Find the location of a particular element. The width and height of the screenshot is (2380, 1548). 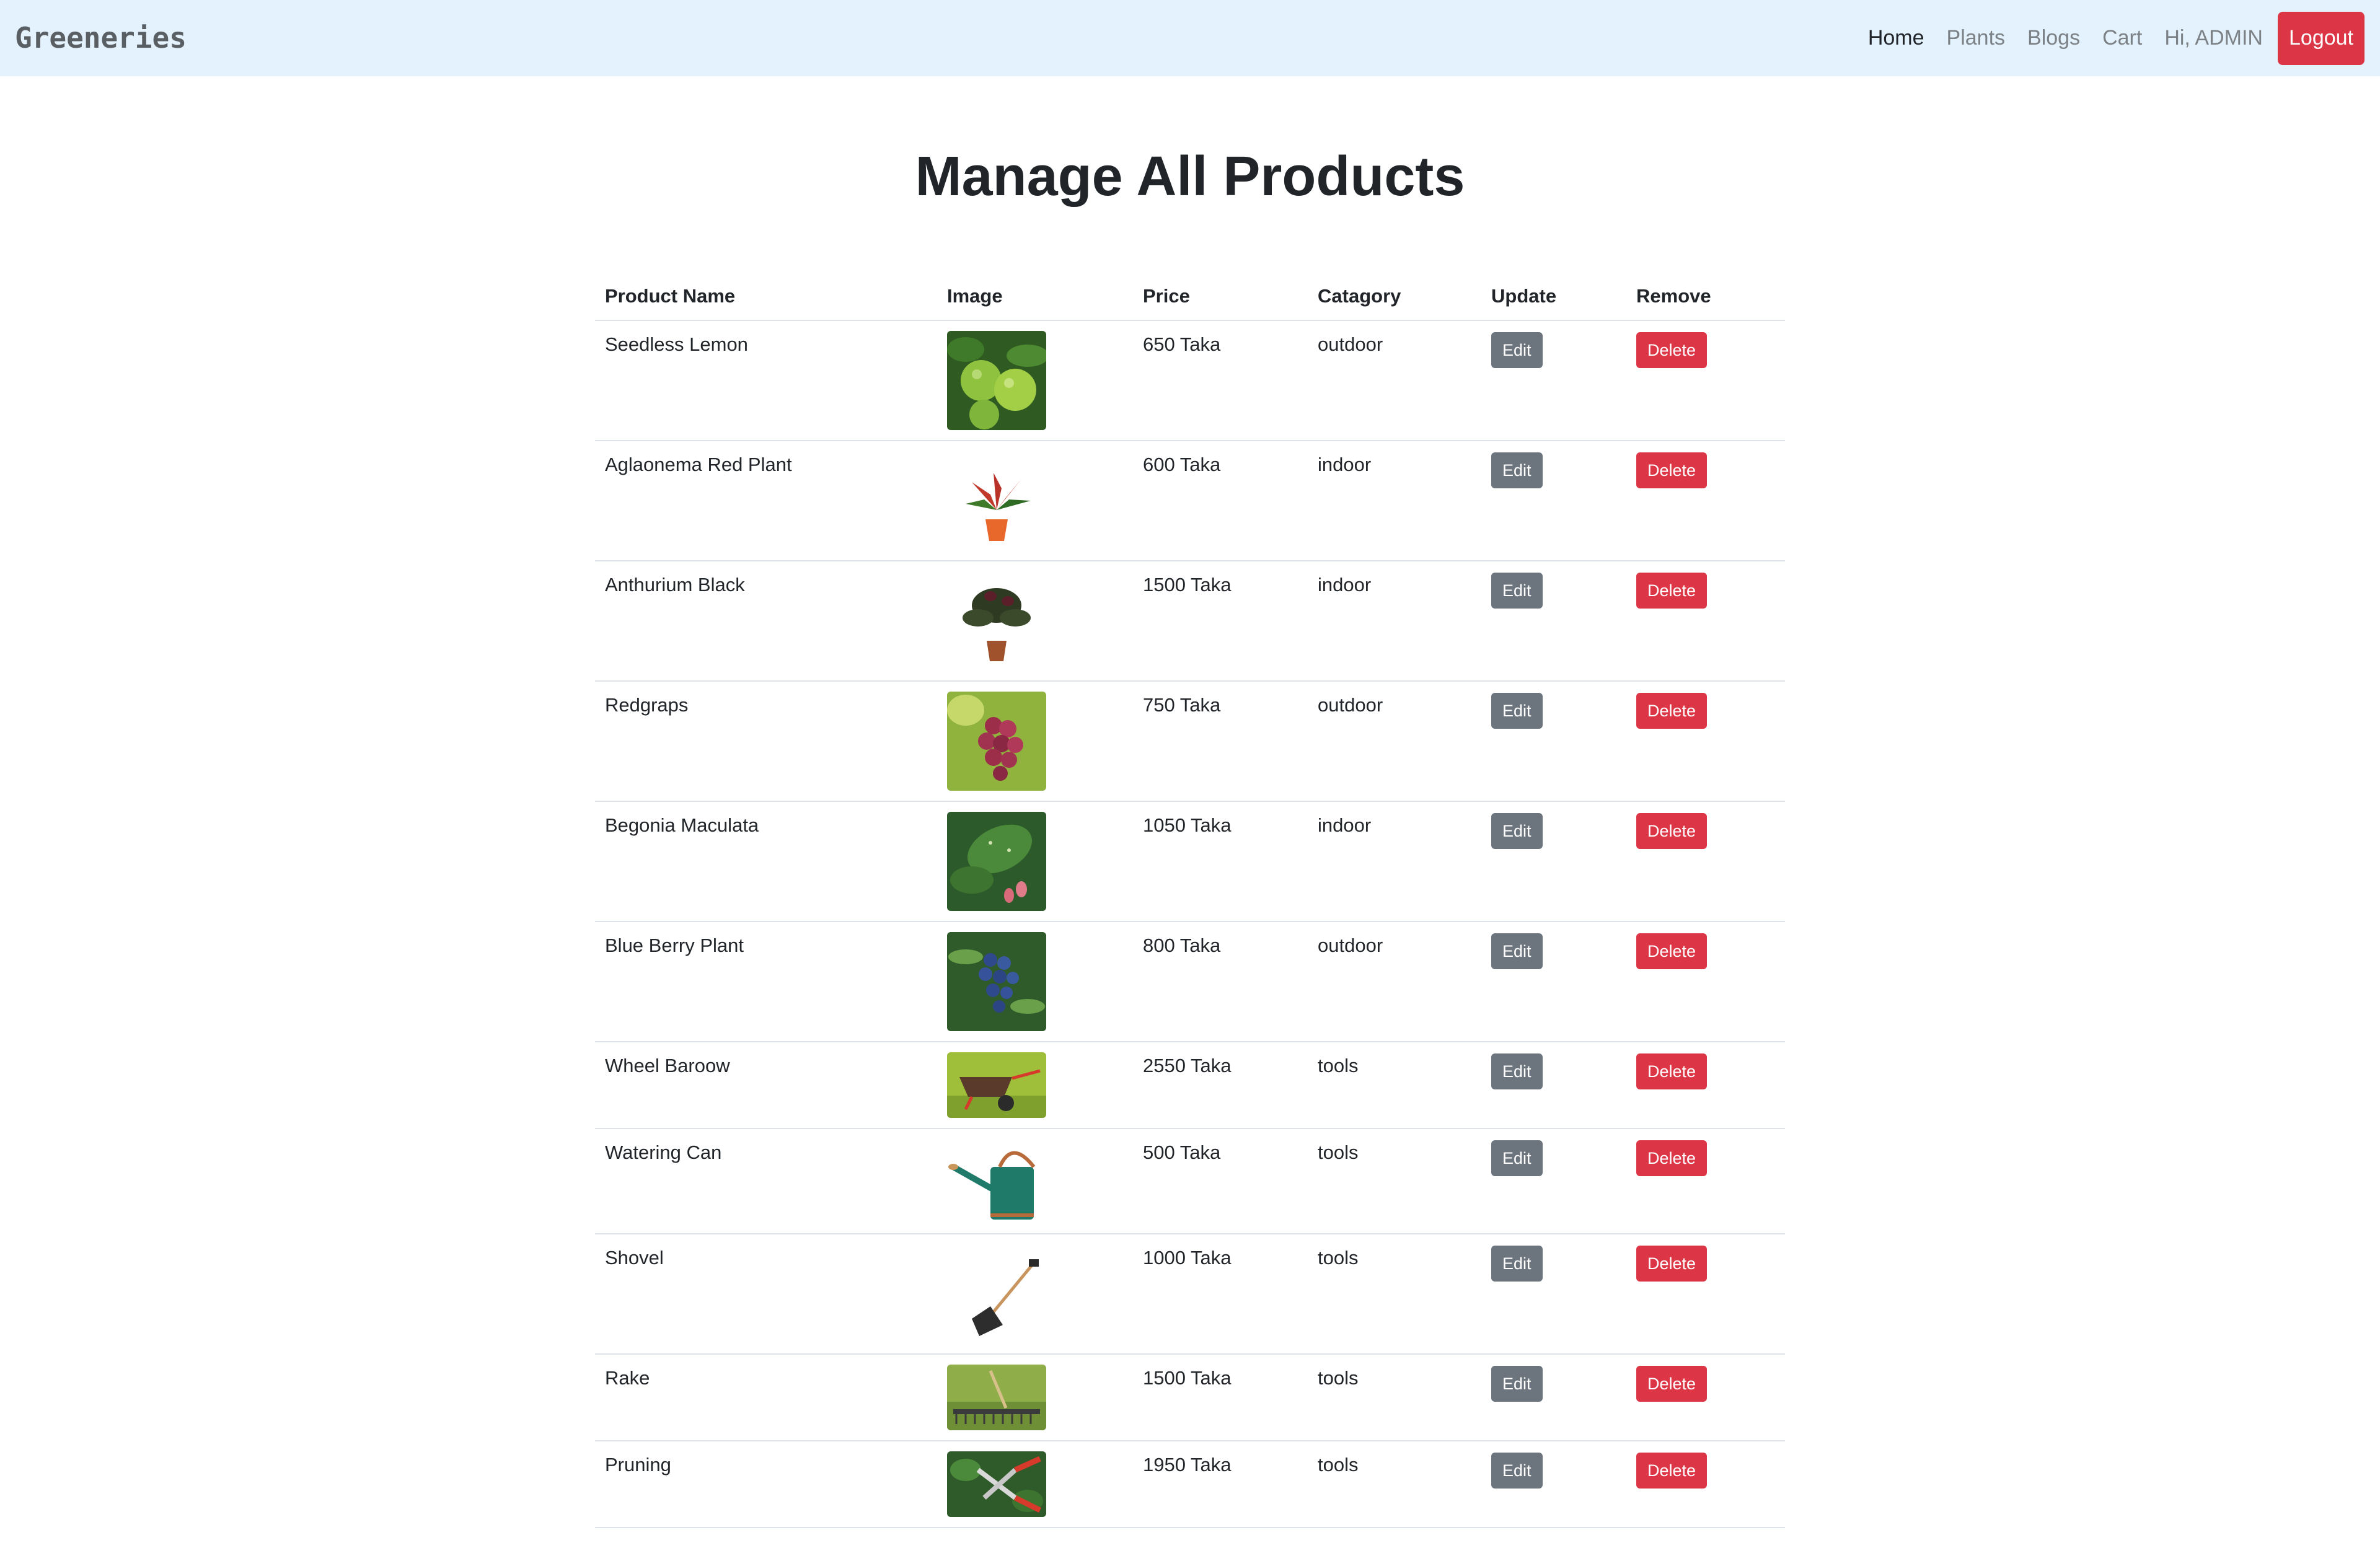

product-name: Aglaonema Red Plant is located at coordinates (766, 501).